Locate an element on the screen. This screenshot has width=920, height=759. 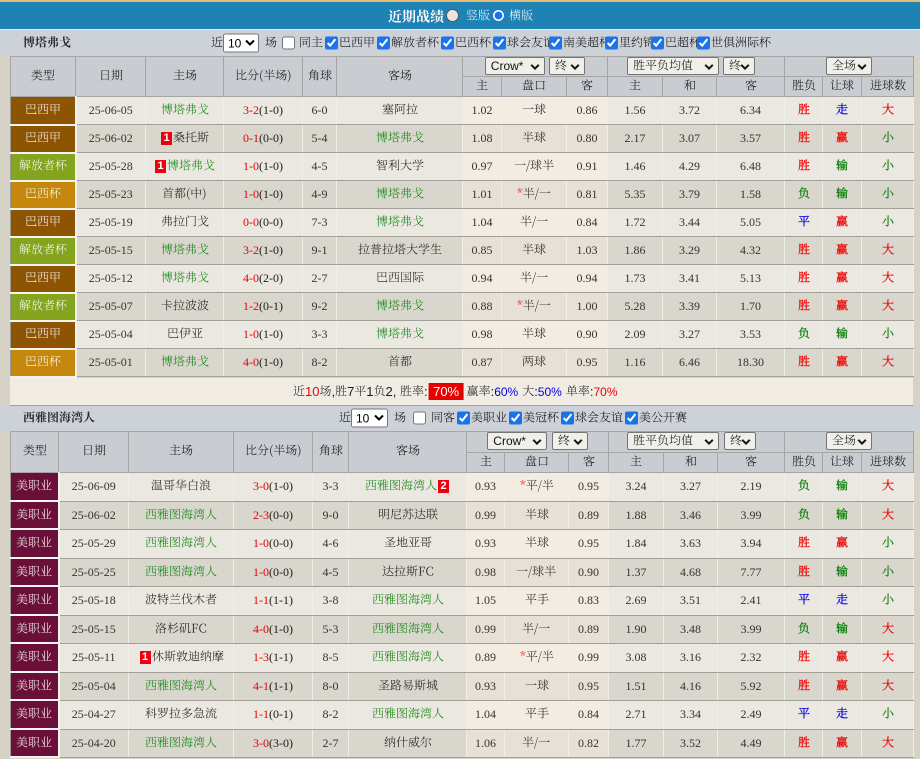
svg-text: 2, is located at coordinates (391, 391).